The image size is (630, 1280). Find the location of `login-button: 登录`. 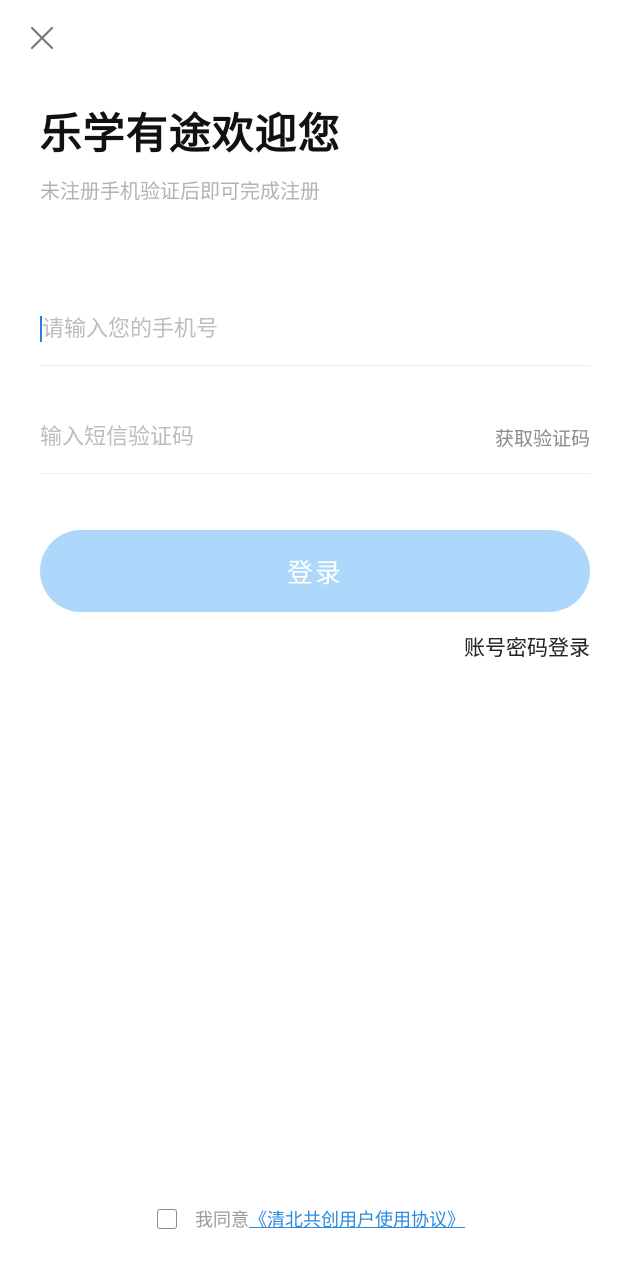

login-button: 登录 is located at coordinates (315, 571).